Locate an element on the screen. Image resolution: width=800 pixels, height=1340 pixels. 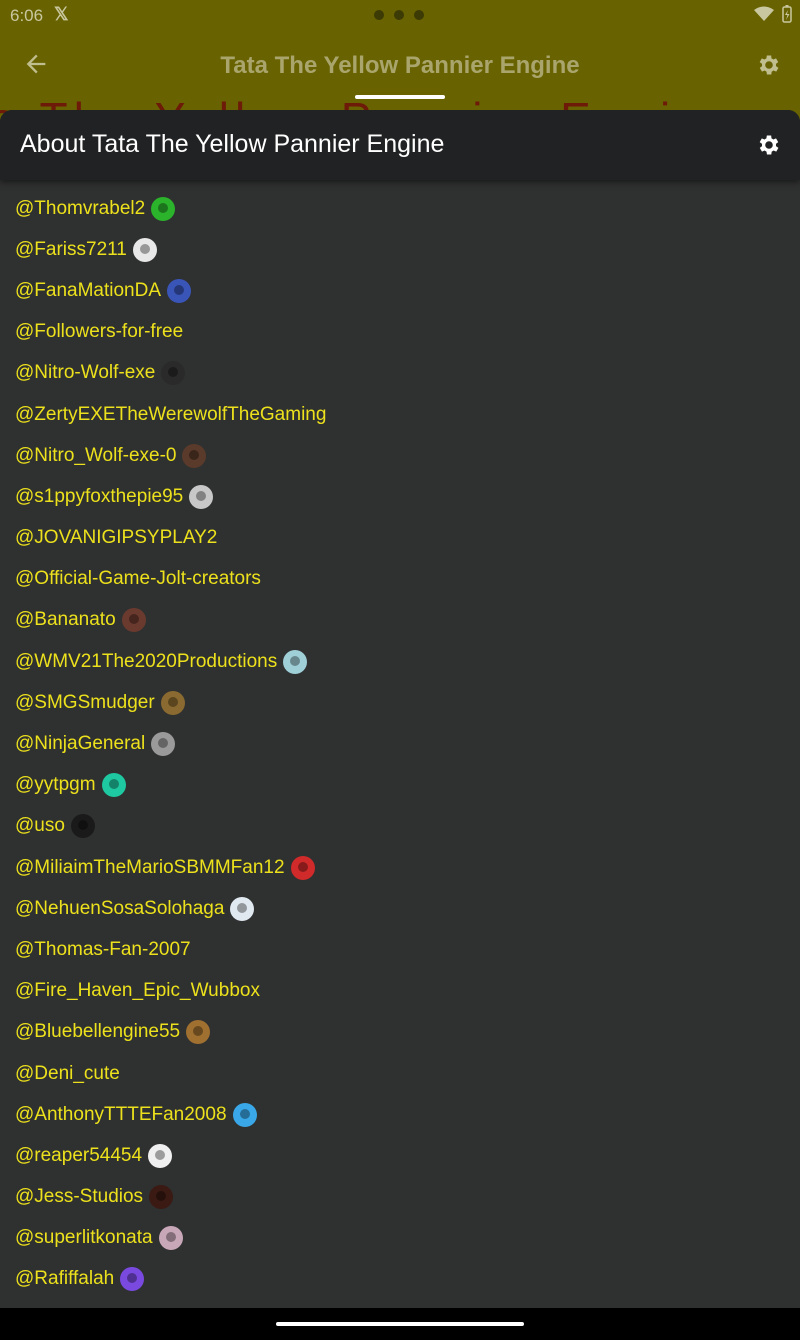
follower-list-item: @Followers-for-free is located at coordinates (400, 332).